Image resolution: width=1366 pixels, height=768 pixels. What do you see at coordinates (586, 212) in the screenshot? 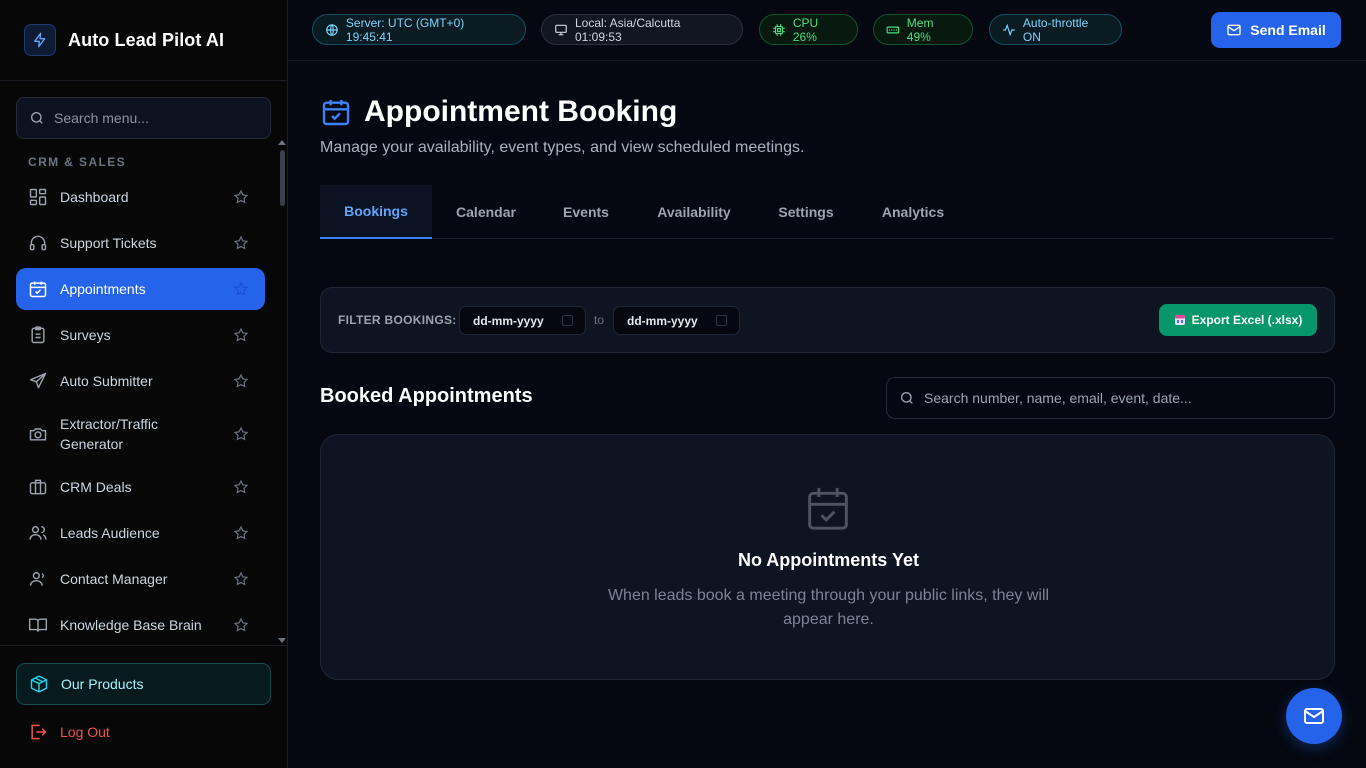
I see `tab-events: Events` at bounding box center [586, 212].